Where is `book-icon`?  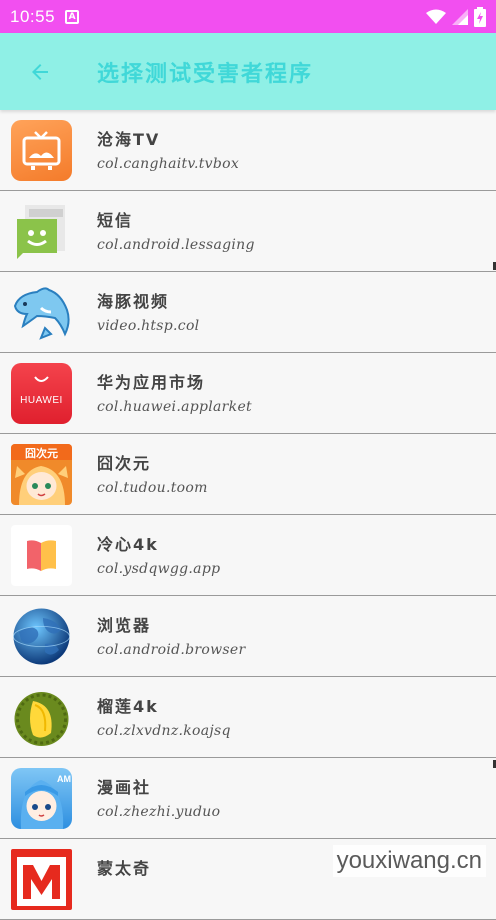
book-icon is located at coordinates (41, 555).